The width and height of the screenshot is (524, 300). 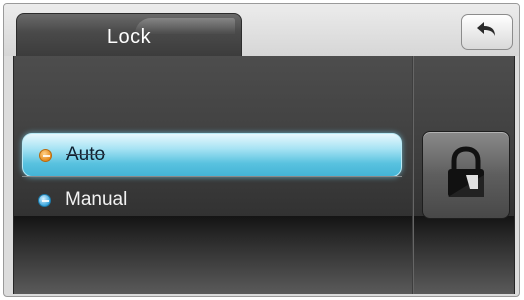 What do you see at coordinates (44, 200) in the screenshot?
I see `blue-dot-icon` at bounding box center [44, 200].